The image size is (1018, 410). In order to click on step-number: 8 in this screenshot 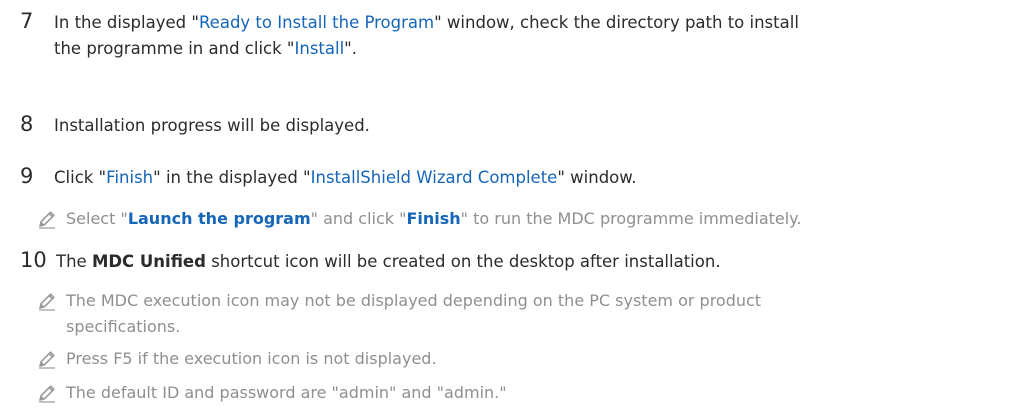, I will do `click(27, 124)`.